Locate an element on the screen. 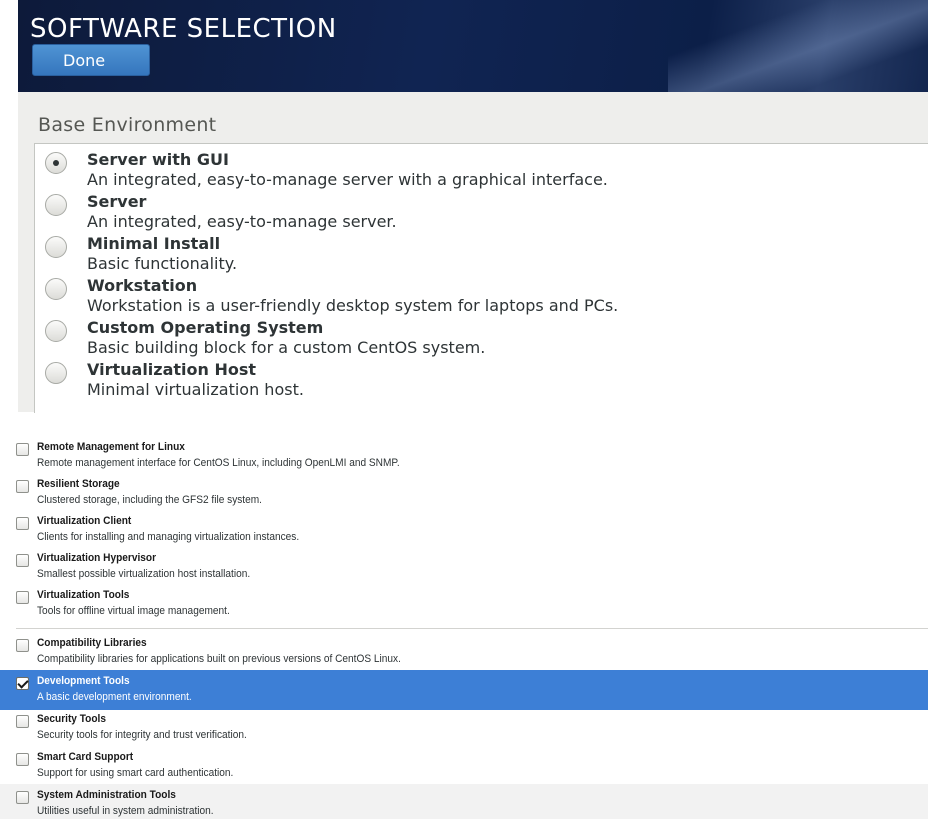 The image size is (928, 819). addon-name: Compatibility Libraries is located at coordinates (92, 643).